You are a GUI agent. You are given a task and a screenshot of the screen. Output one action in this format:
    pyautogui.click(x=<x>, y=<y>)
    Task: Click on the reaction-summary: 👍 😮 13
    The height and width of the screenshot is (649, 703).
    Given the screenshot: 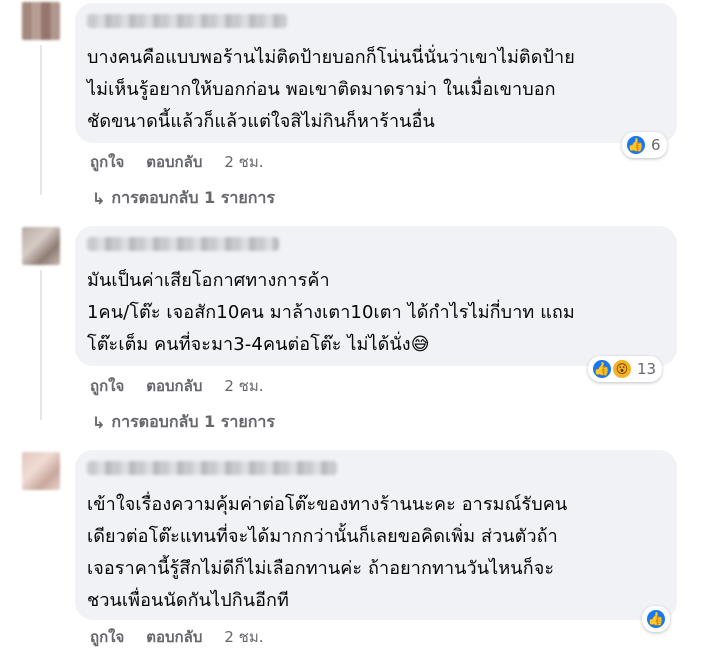 What is the action you would take?
    pyautogui.click(x=625, y=369)
    